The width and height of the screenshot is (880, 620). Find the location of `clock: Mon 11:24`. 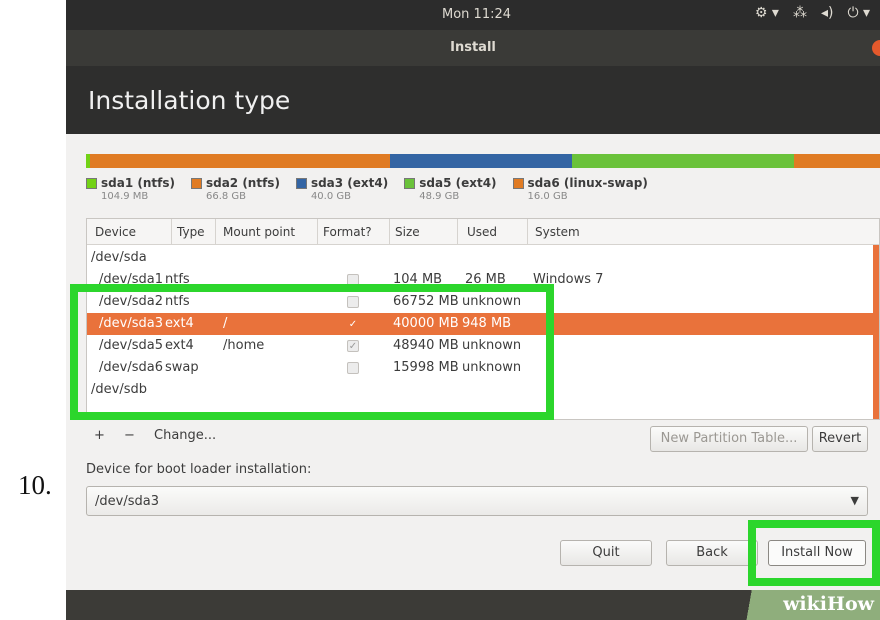

clock: Mon 11:24 is located at coordinates (476, 14).